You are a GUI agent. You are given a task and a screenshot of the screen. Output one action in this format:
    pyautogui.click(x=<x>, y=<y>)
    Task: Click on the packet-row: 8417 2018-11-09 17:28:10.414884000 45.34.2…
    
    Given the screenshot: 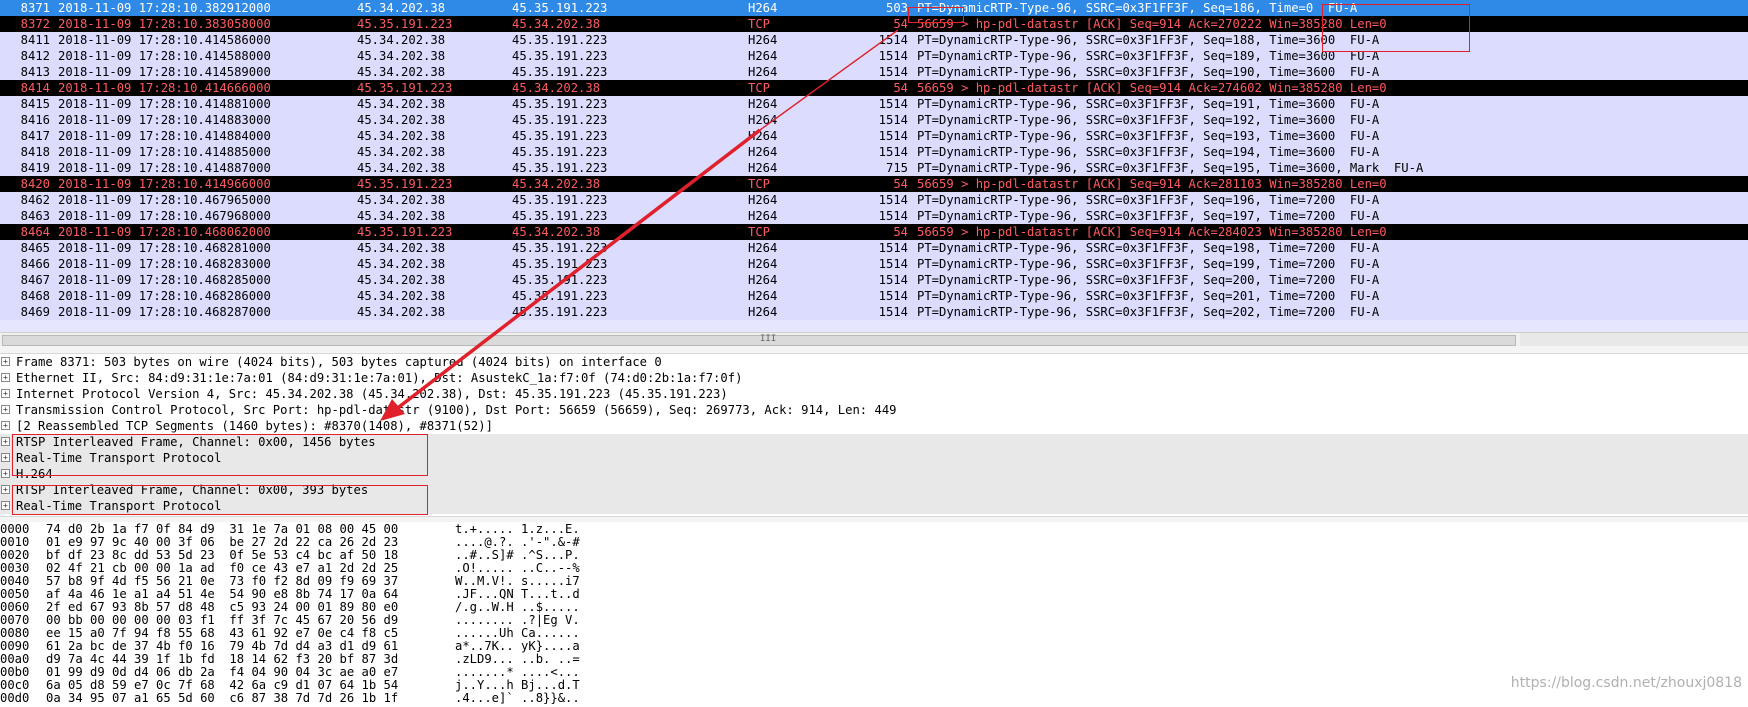 What is the action you would take?
    pyautogui.click(x=874, y=136)
    